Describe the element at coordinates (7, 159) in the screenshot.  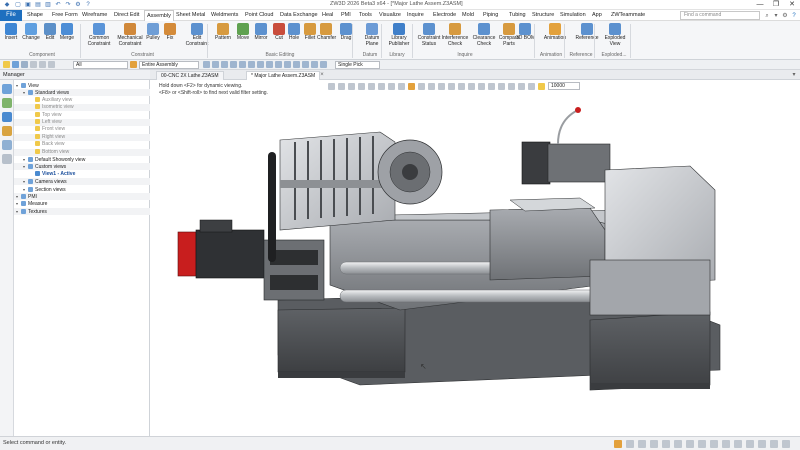
I see `resource-manager-icon` at that location.